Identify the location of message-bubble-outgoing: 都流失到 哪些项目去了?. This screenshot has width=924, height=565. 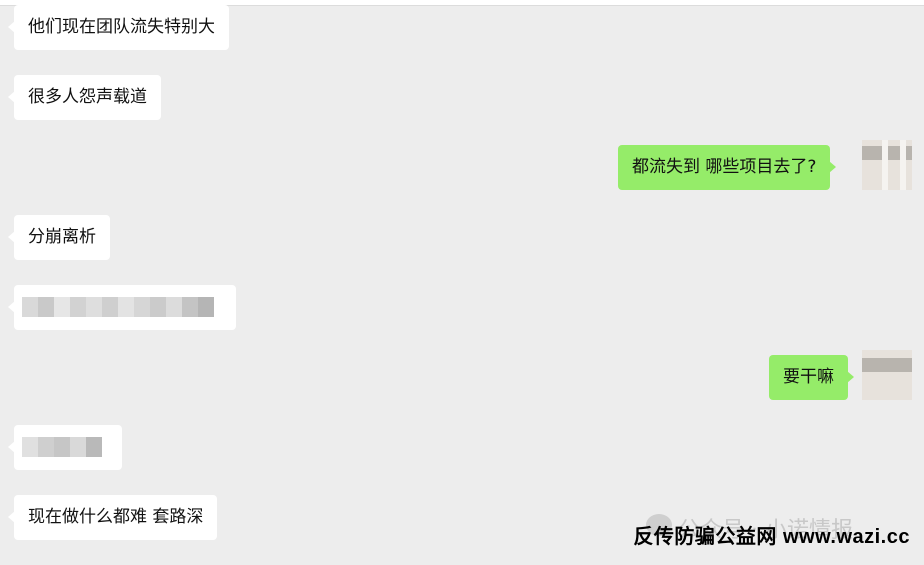
(727, 167).